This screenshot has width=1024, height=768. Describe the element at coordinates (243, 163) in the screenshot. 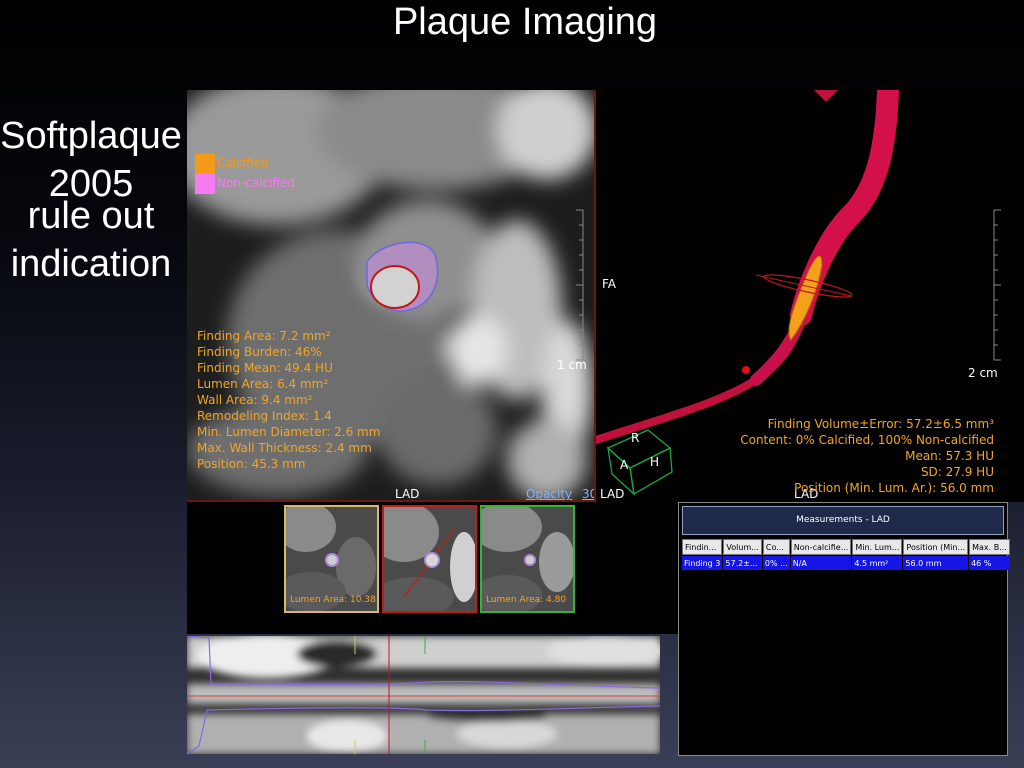

I see `legend-label-calcified: Calcified` at that location.